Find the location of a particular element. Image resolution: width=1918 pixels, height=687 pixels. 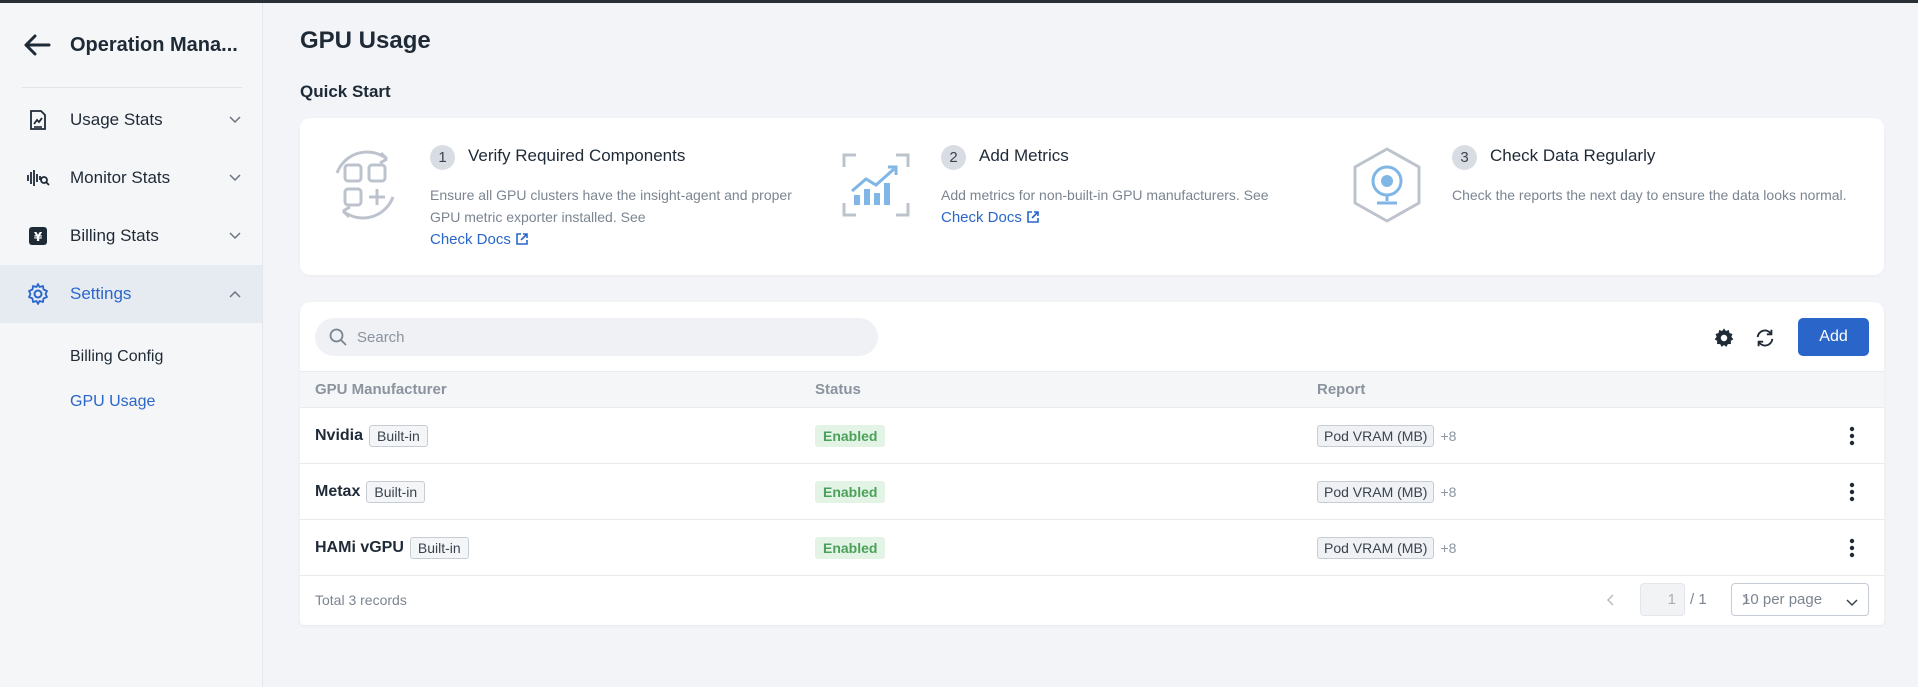

webcam-check-icon is located at coordinates (1387, 185).